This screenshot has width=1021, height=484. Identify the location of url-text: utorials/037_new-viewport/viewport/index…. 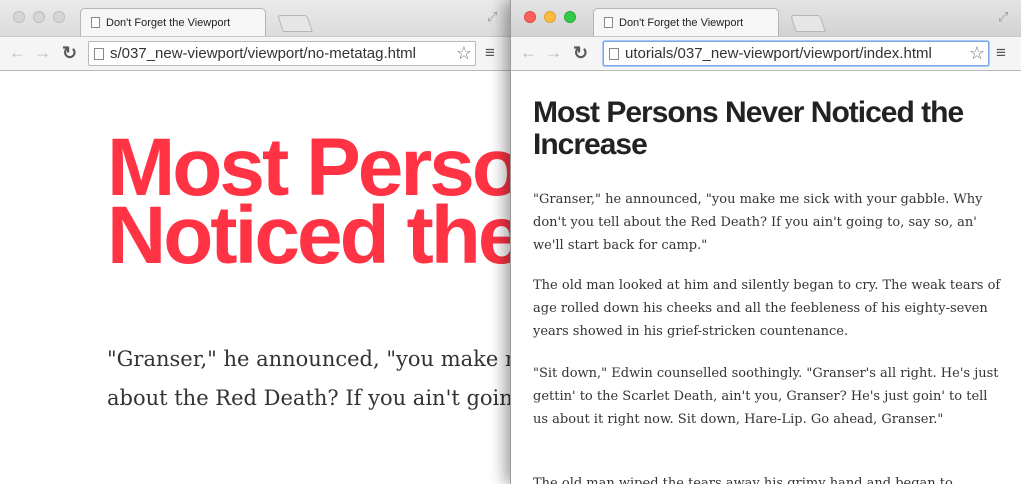
(797, 53).